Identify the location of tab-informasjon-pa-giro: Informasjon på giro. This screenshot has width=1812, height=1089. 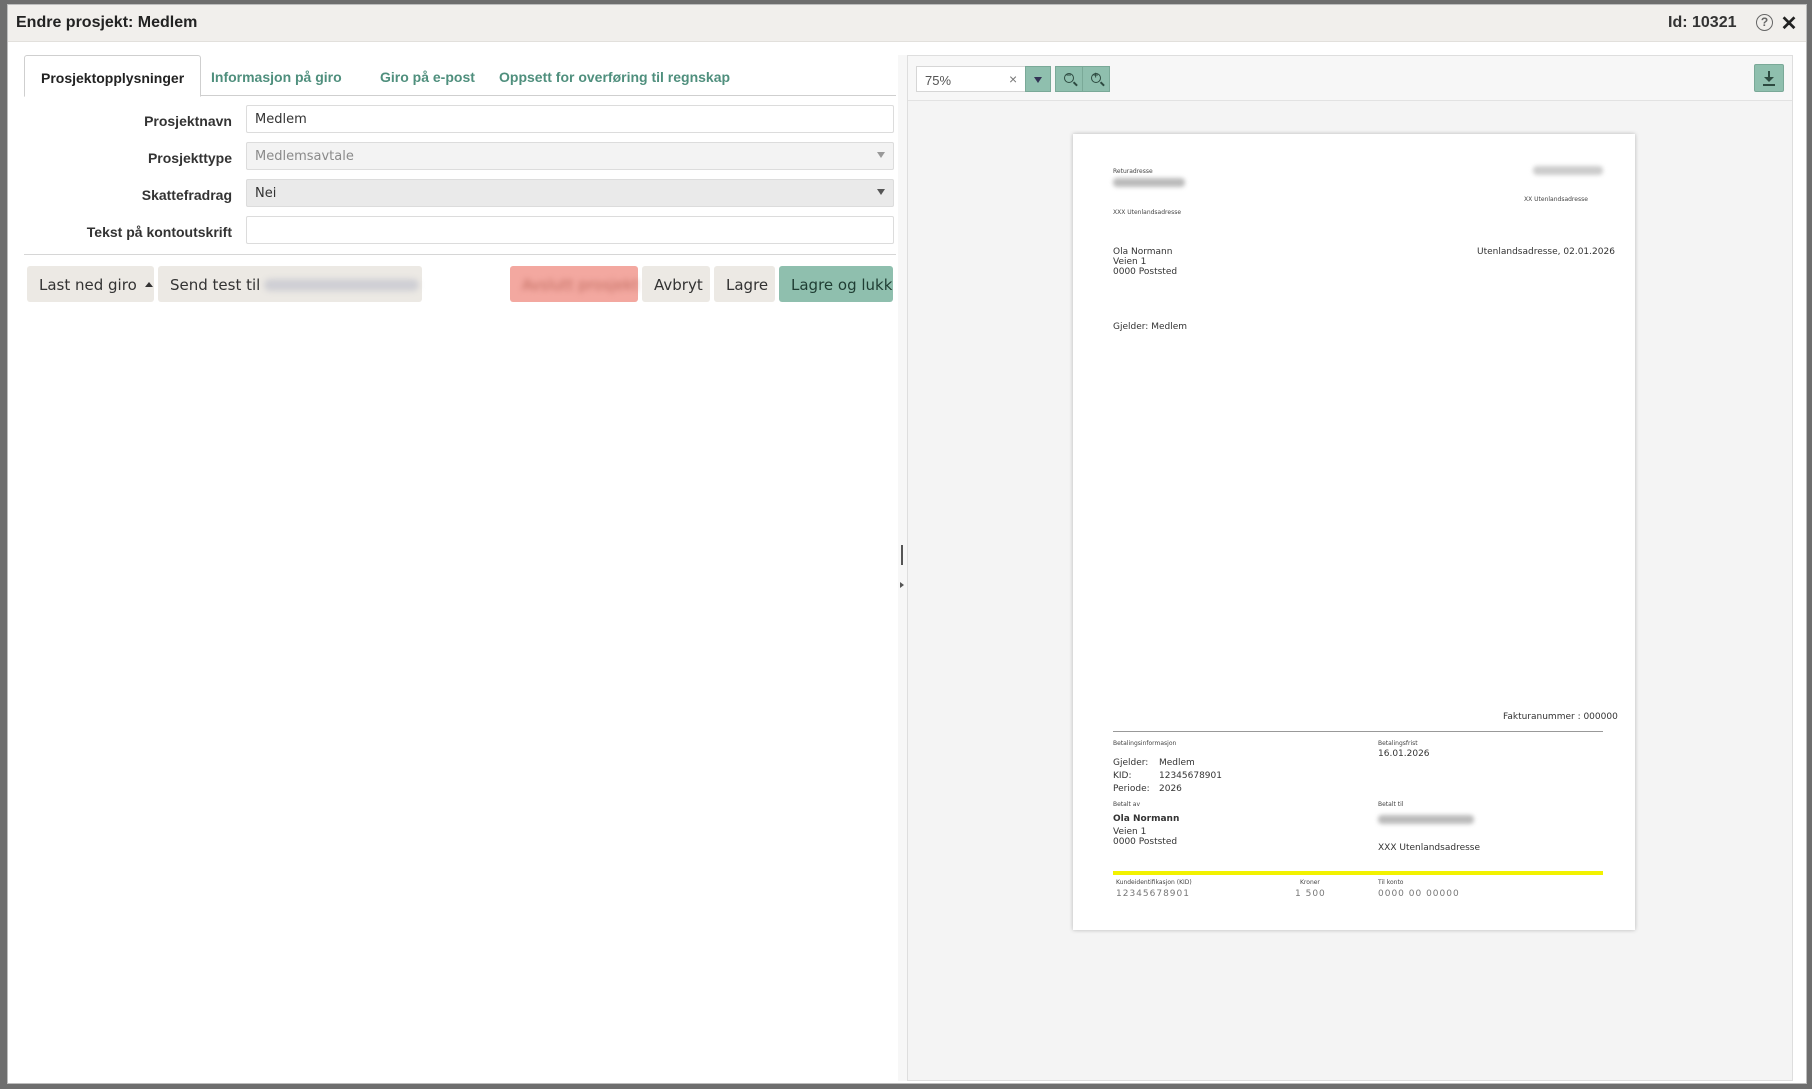
(276, 75).